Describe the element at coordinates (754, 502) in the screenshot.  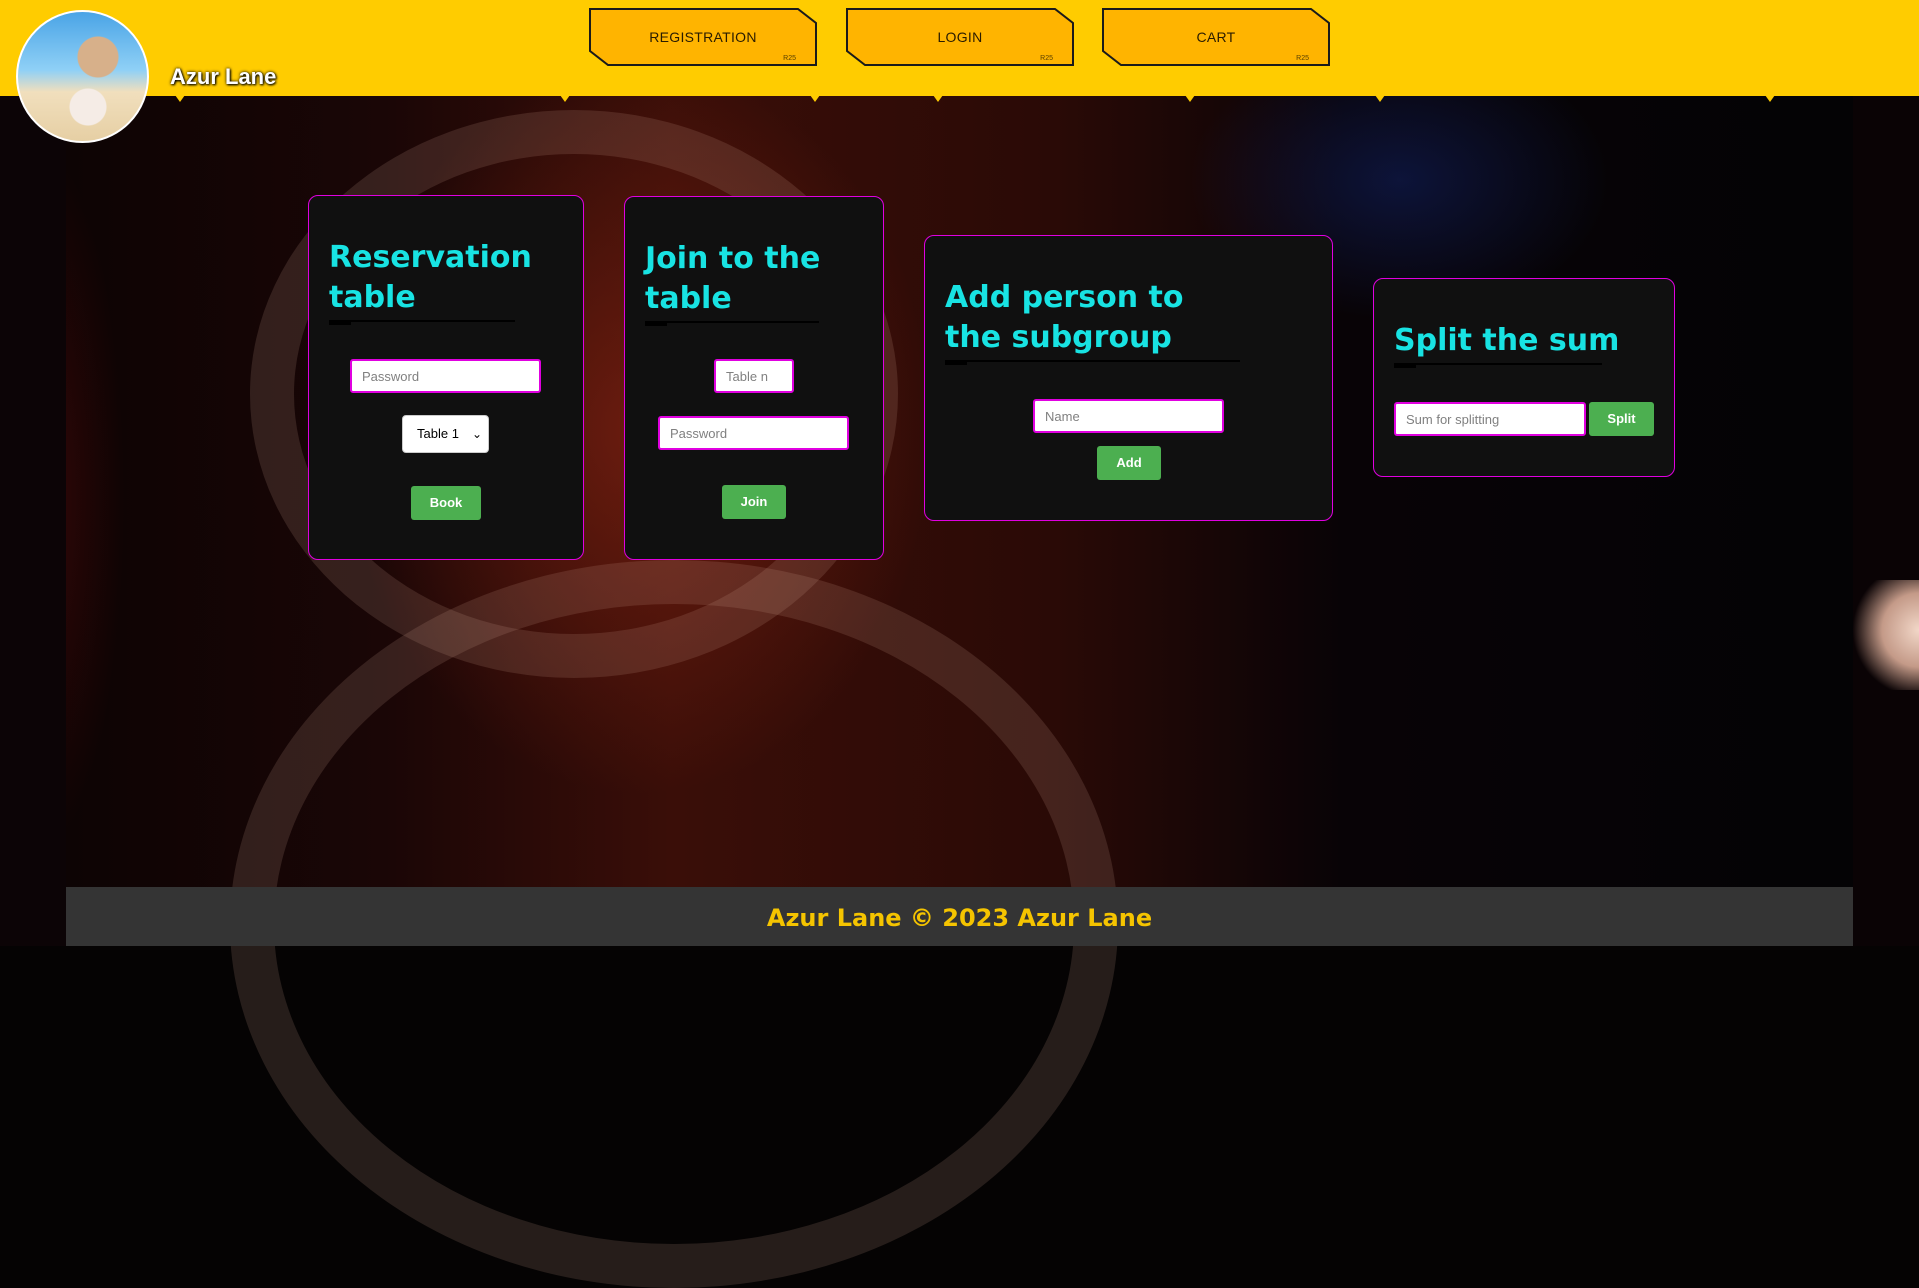
I see `join-button: Join` at that location.